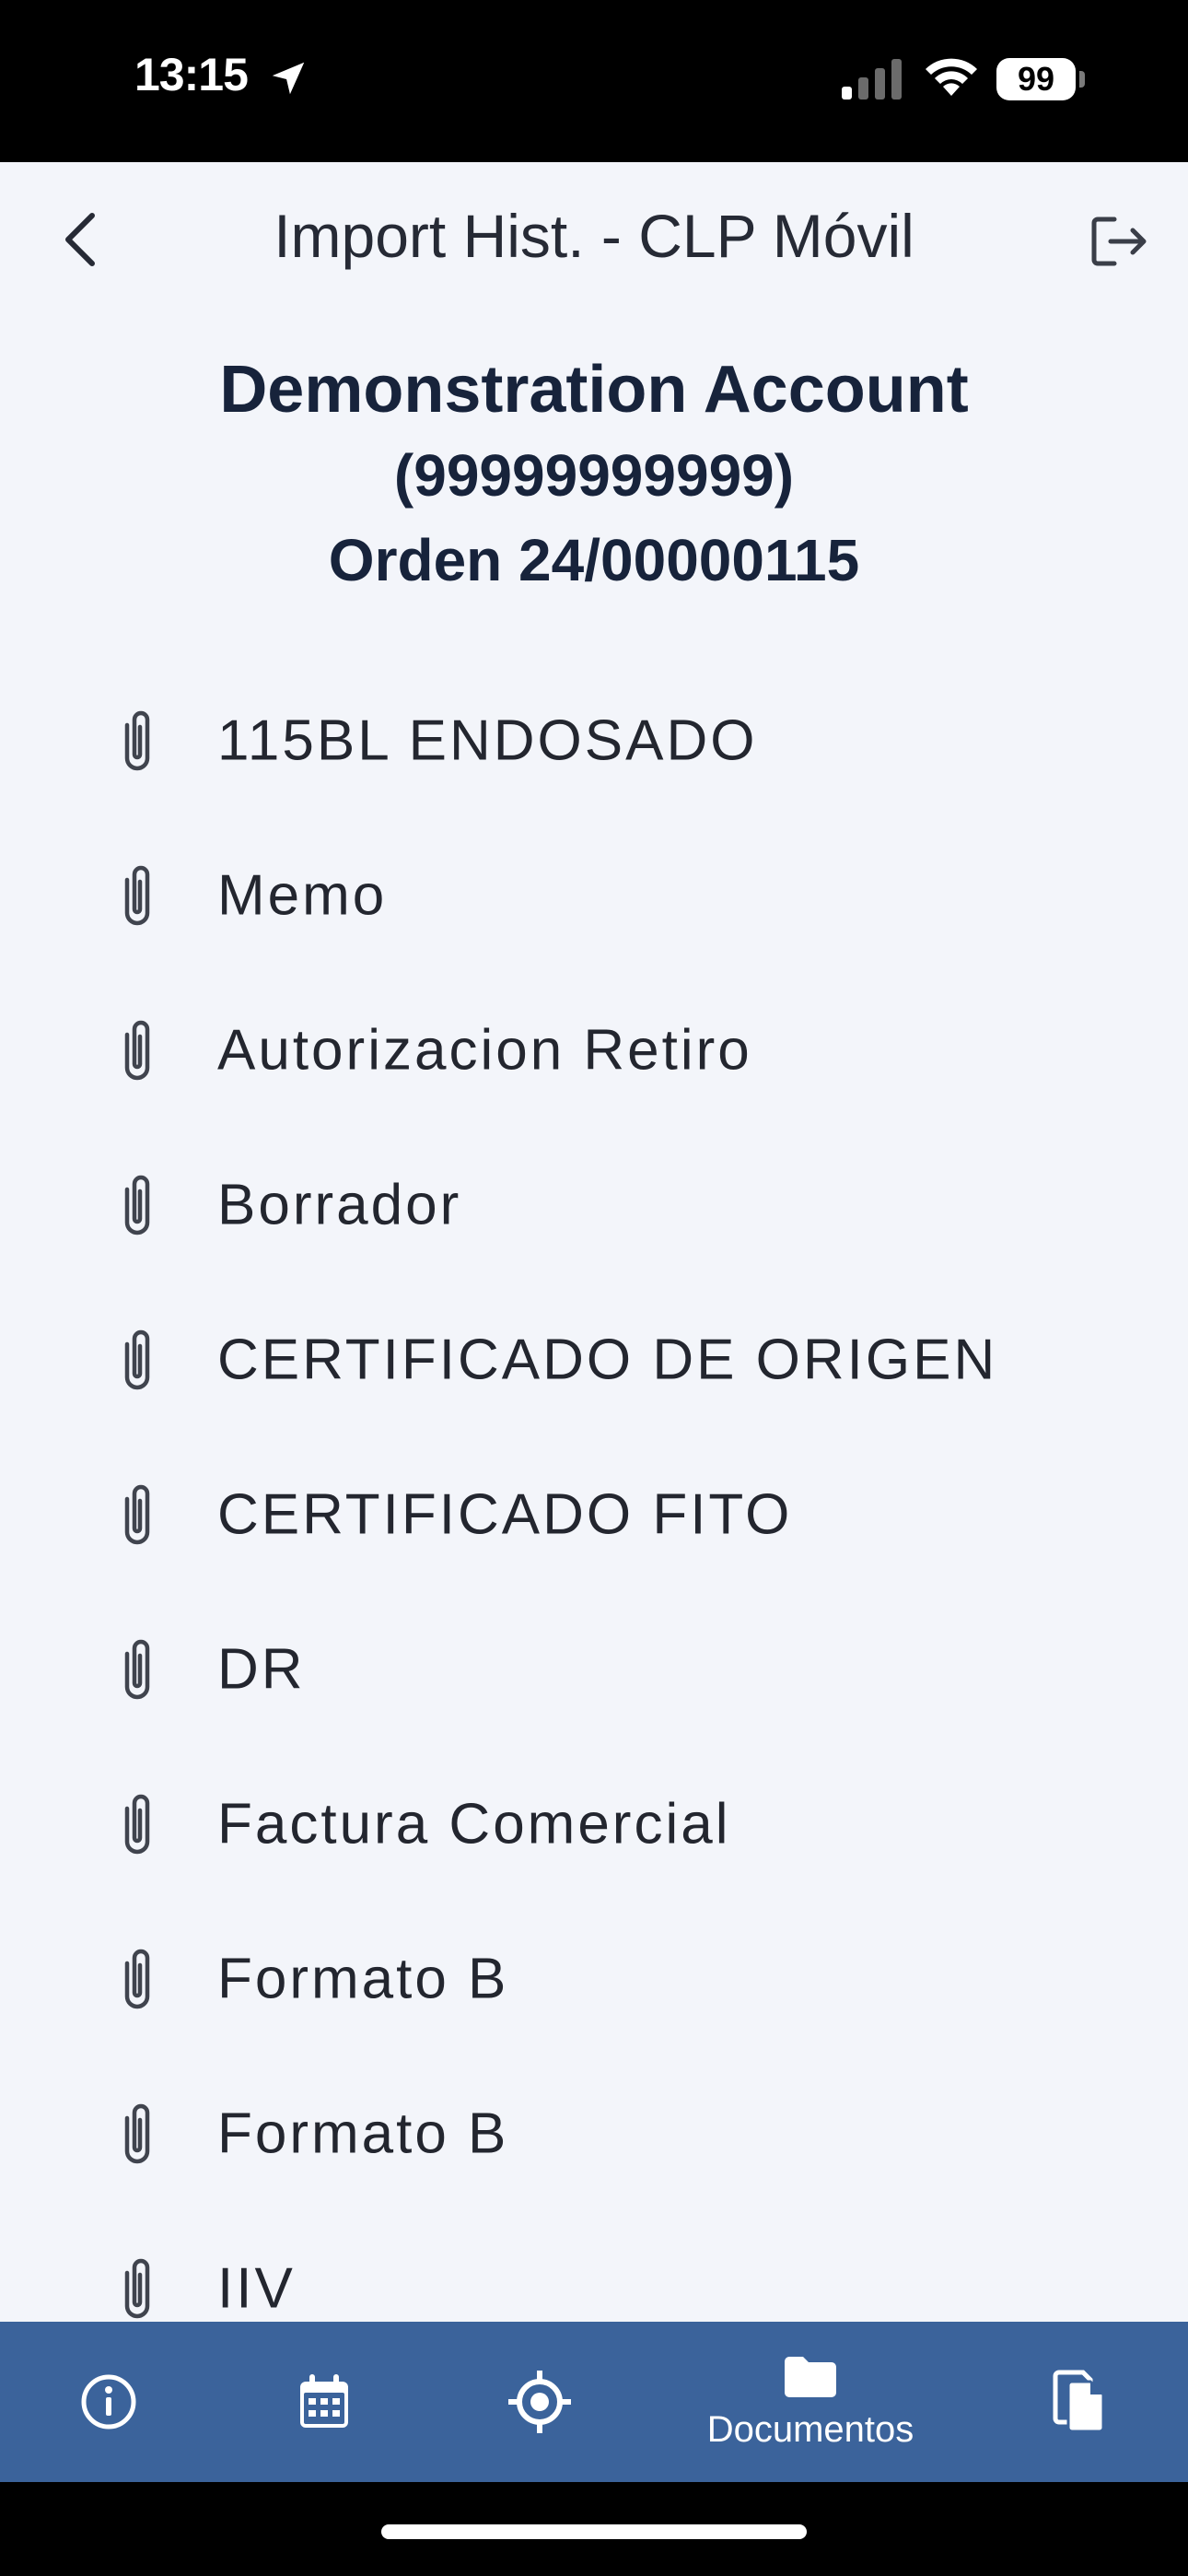 The width and height of the screenshot is (1188, 2576). I want to click on account-id: (99999999999), so click(594, 475).